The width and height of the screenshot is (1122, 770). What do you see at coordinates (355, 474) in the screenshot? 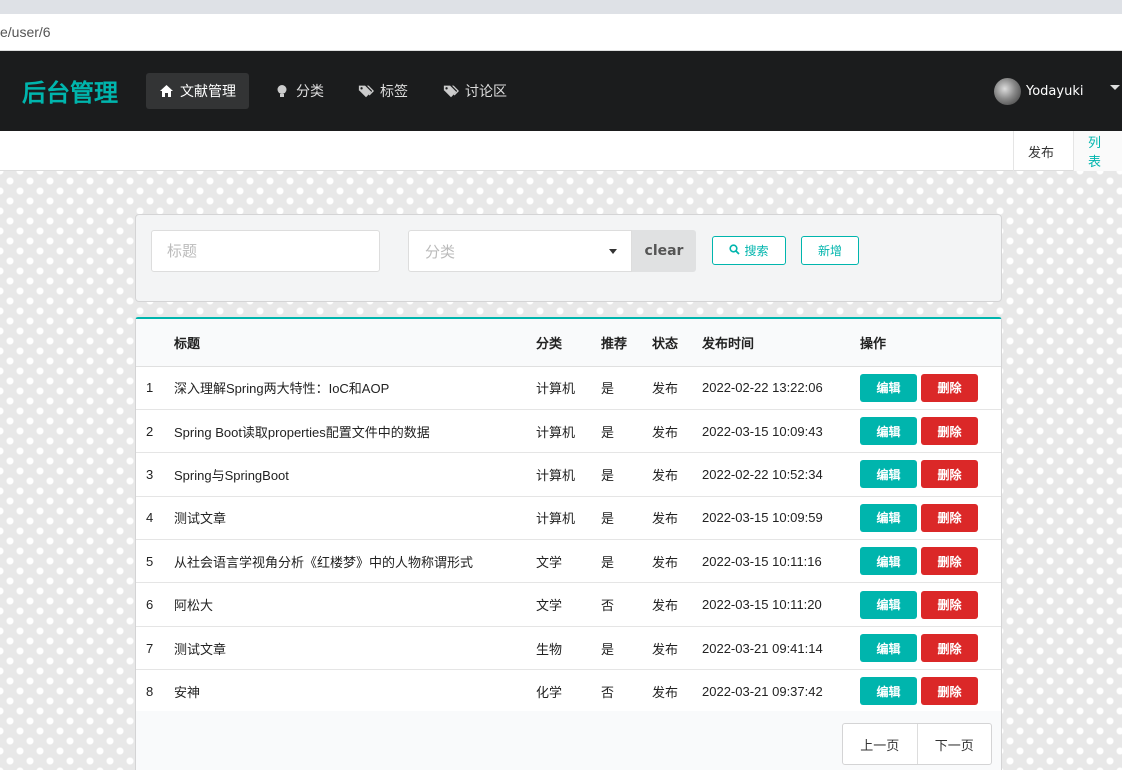
I see `row-title: Spring与SpringBoot` at bounding box center [355, 474].